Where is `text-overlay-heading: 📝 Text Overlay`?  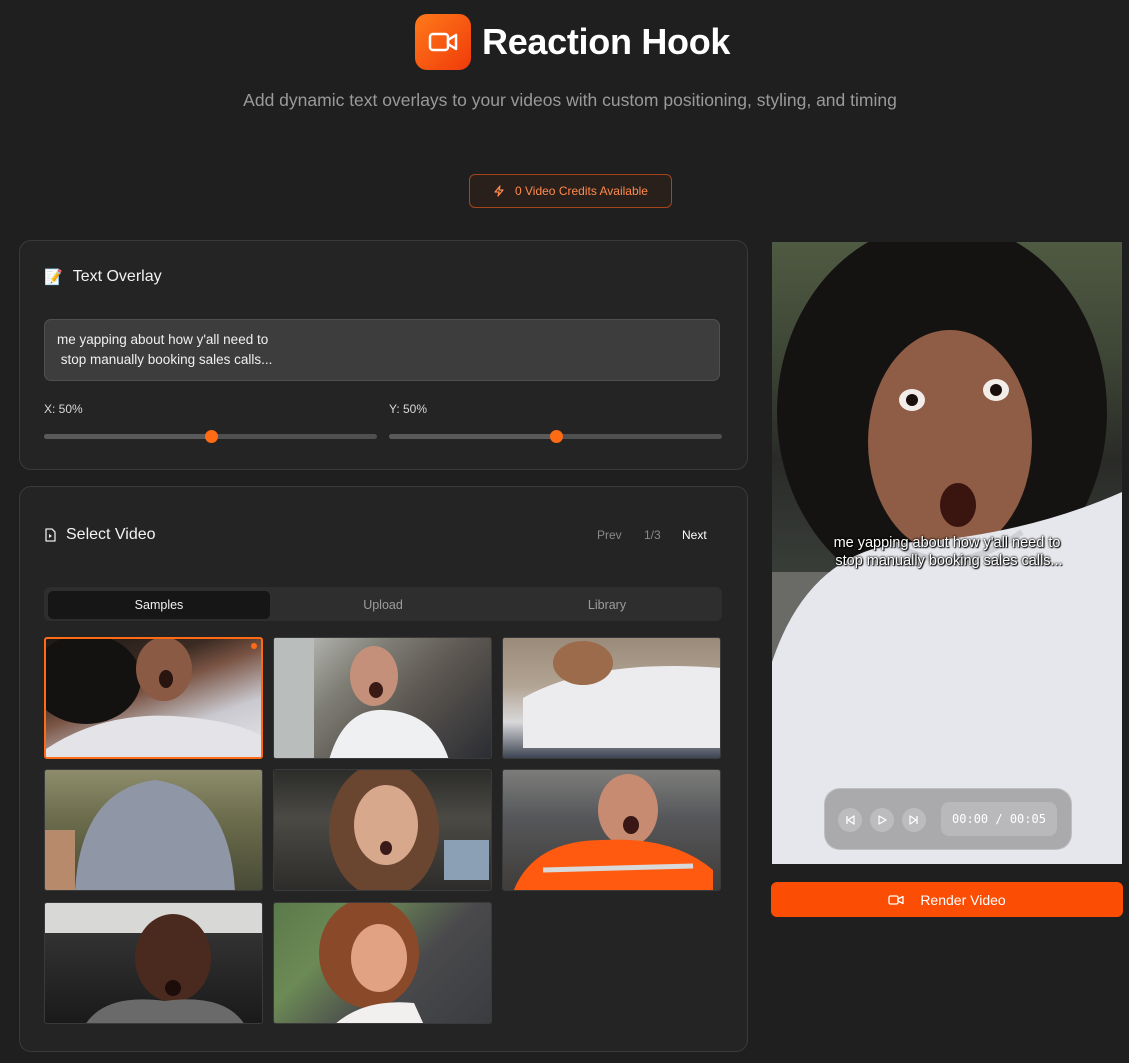
text-overlay-heading: 📝 Text Overlay is located at coordinates (103, 277).